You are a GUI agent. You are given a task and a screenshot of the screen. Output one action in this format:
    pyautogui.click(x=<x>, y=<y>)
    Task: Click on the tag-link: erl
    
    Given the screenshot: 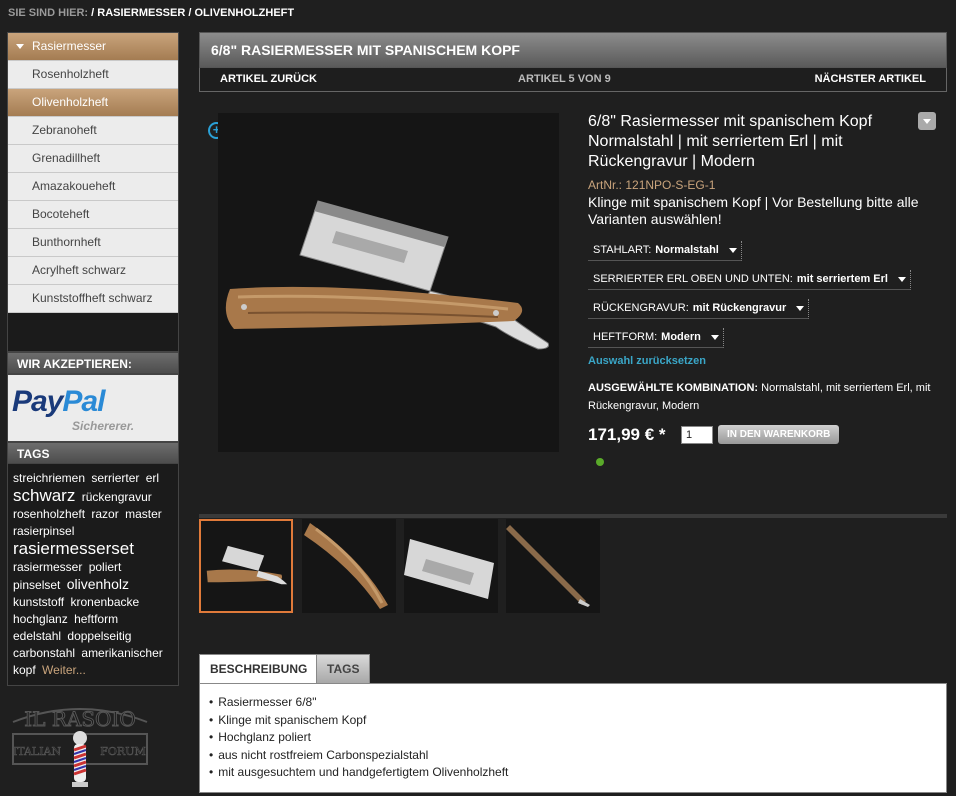 What is the action you would take?
    pyautogui.click(x=152, y=478)
    